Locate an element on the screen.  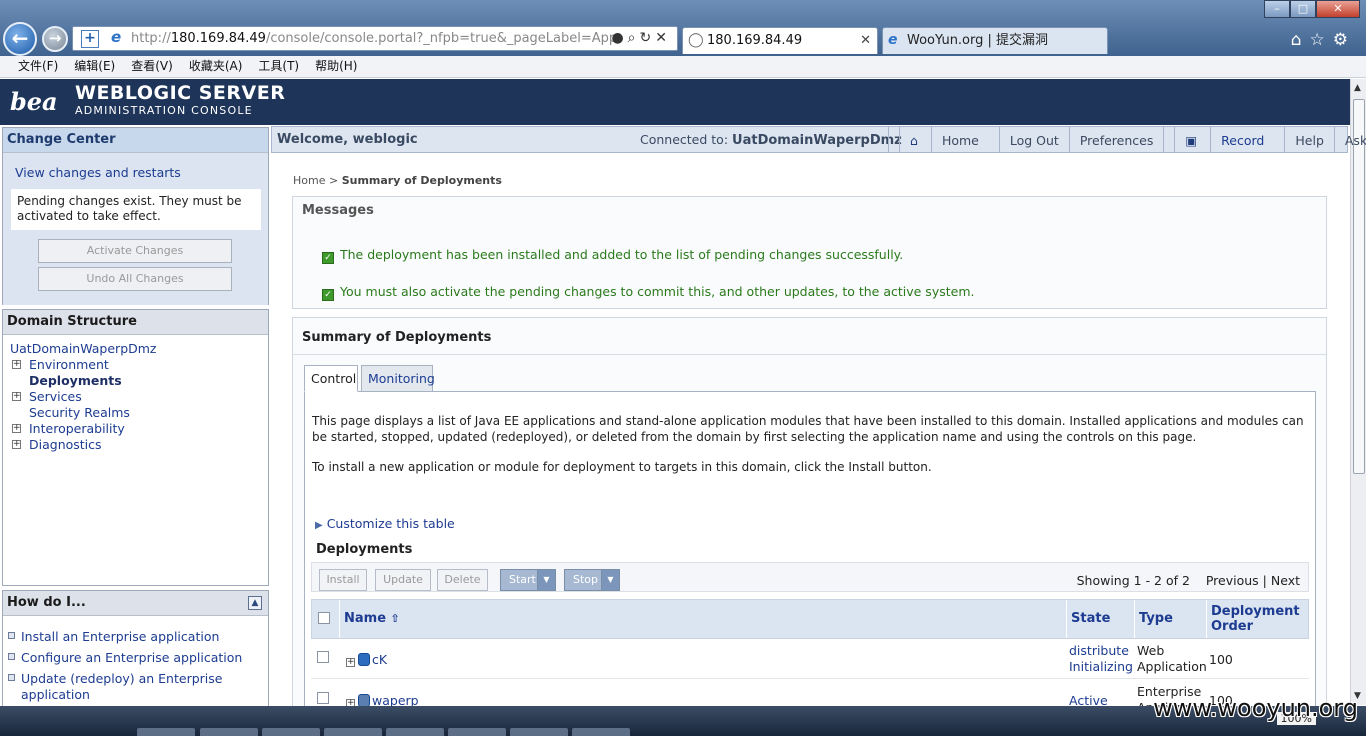
next-link: Next is located at coordinates (1285, 580).